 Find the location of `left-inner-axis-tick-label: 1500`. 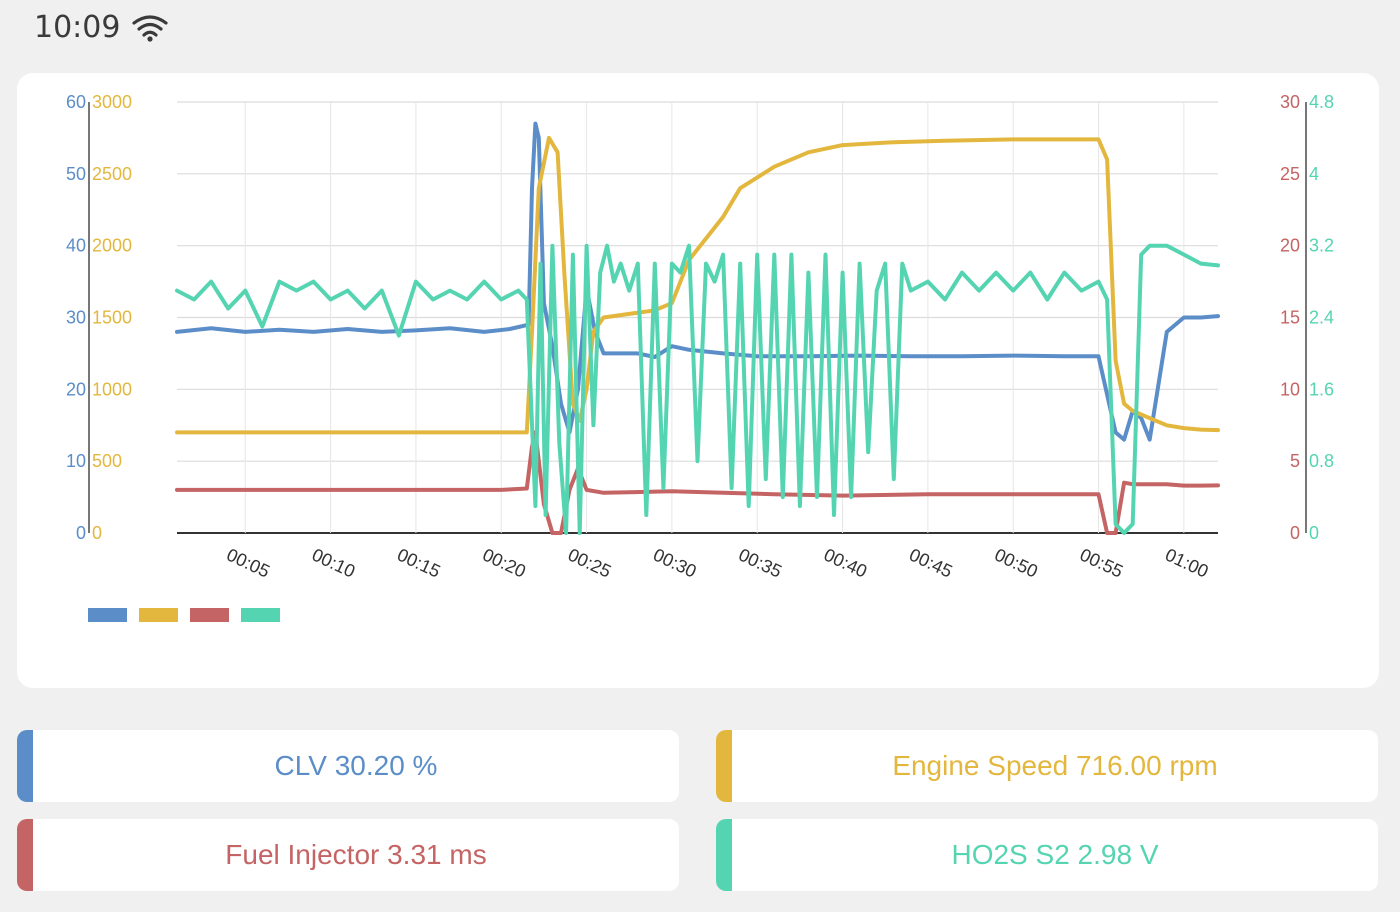

left-inner-axis-tick-label: 1500 is located at coordinates (112, 318).